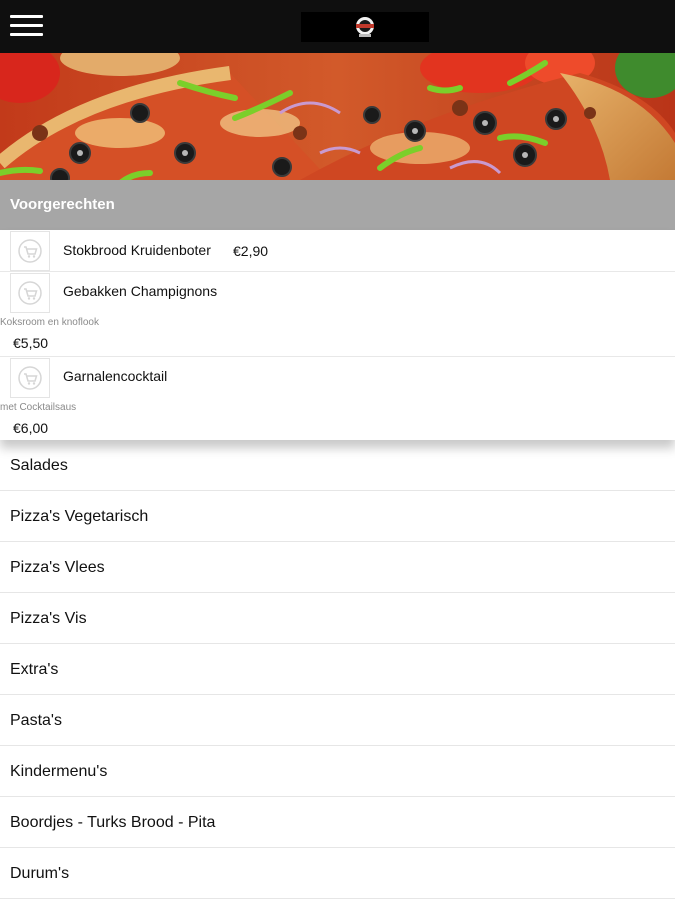  I want to click on item-name: Gebakken Champignons, so click(140, 291).